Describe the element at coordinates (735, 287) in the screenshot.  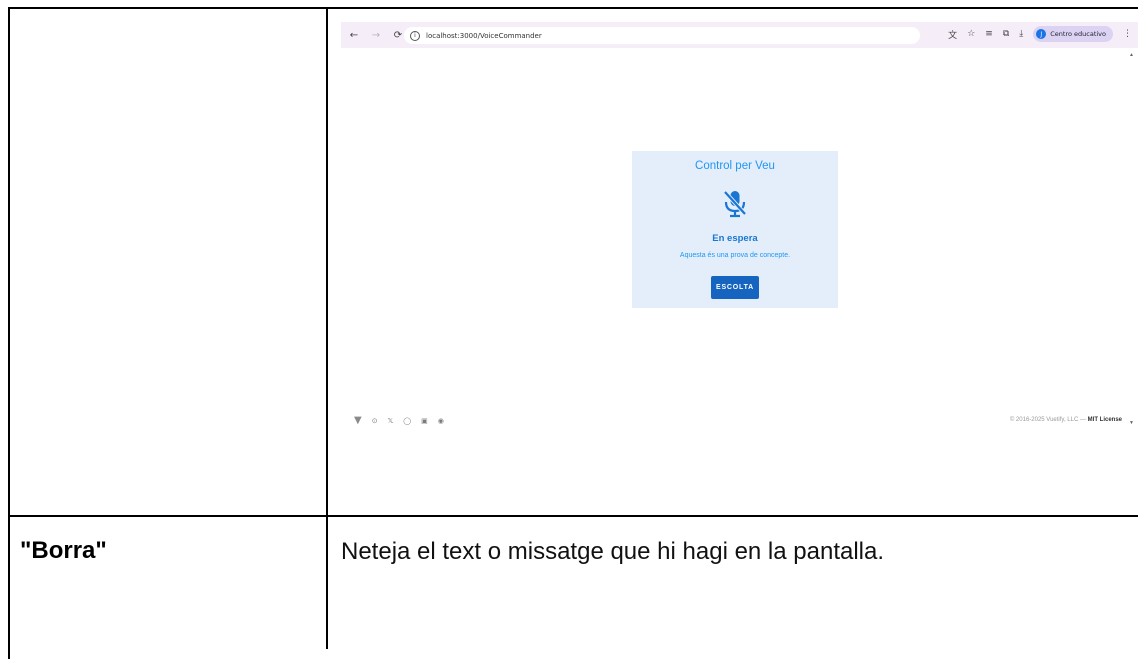
I see `listen-button: ESCOLTA` at that location.